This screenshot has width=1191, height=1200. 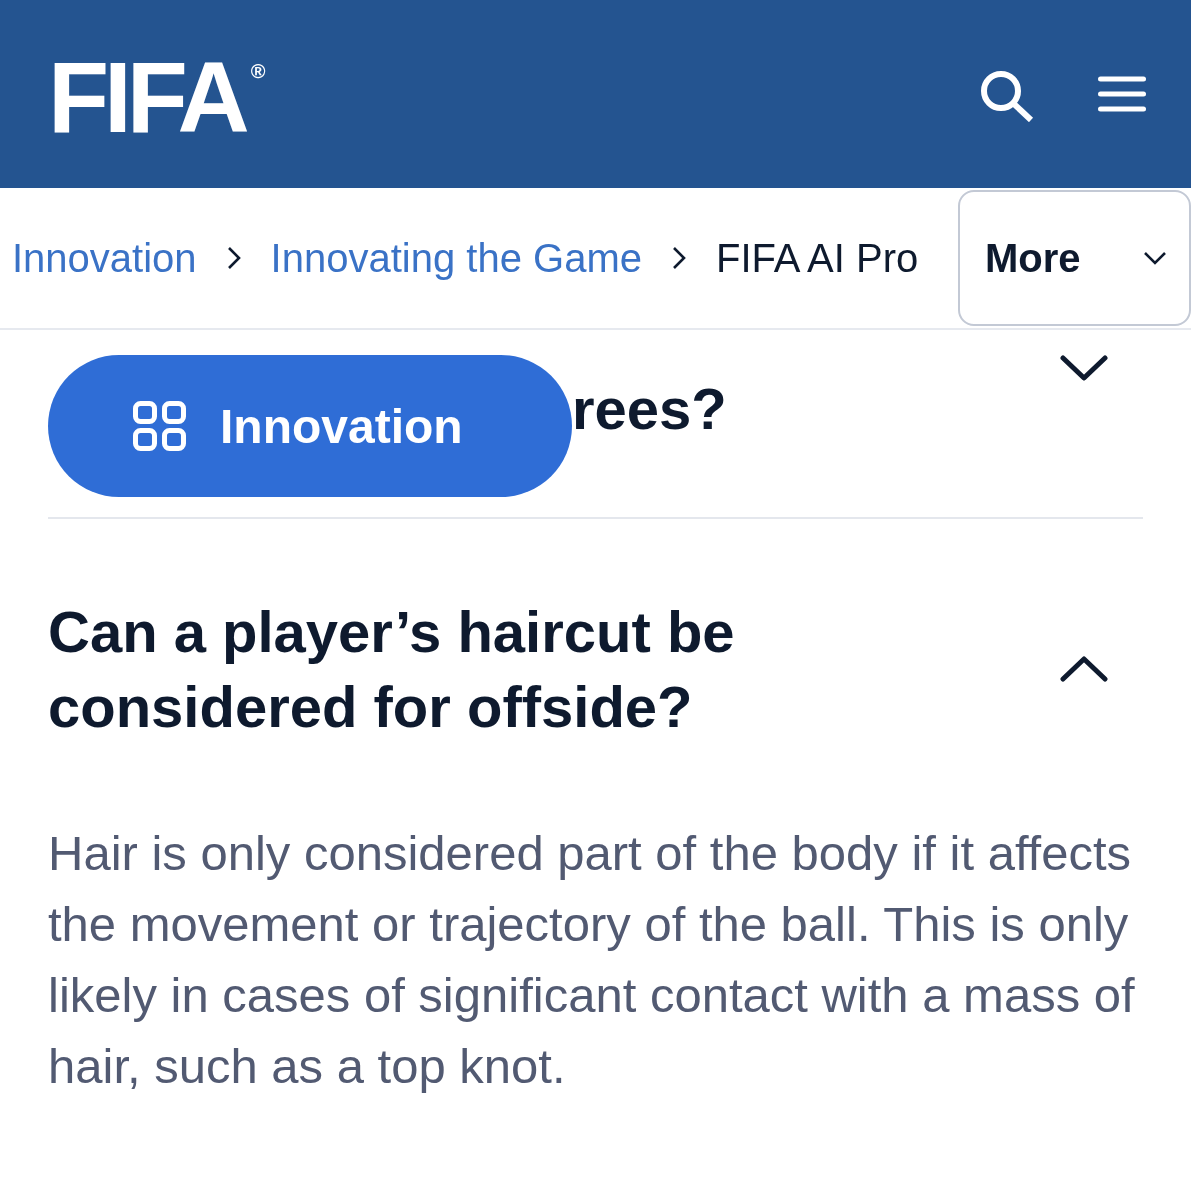 I want to click on grid-icon, so click(x=159, y=426).